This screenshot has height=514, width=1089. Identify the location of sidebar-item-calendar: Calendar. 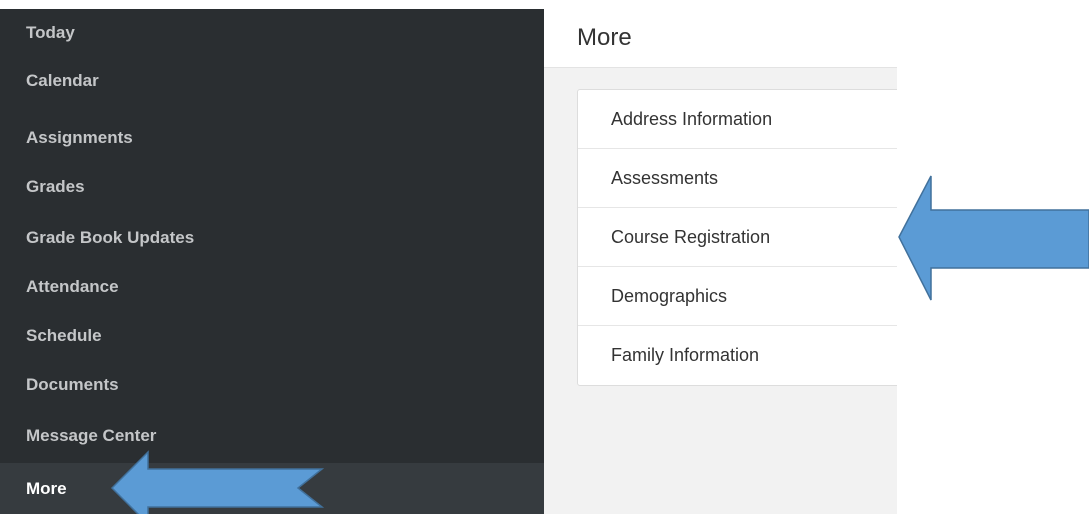
(272, 81).